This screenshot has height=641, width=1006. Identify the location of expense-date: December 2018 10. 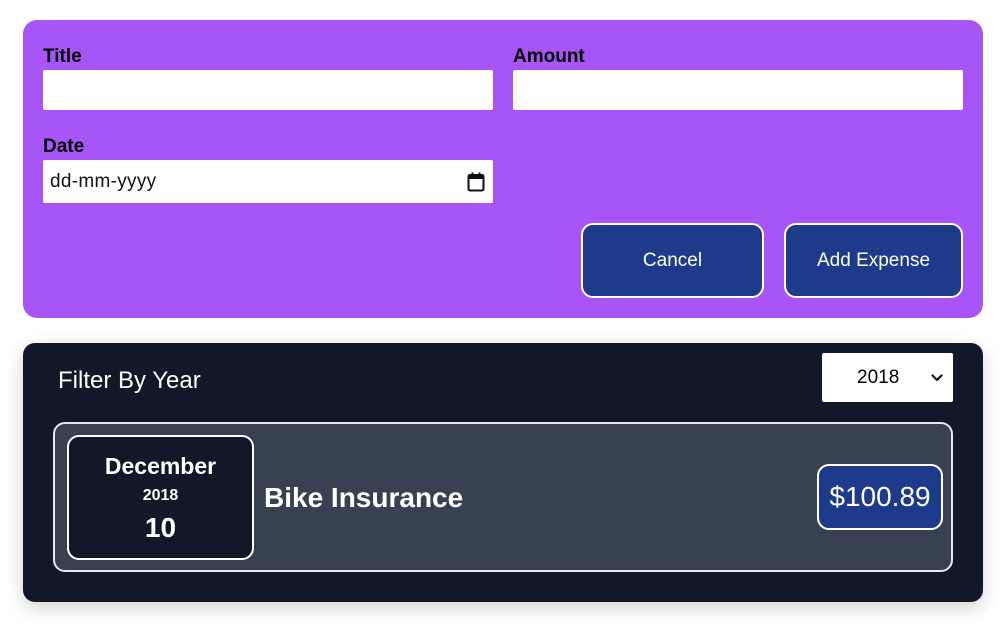
(160, 497).